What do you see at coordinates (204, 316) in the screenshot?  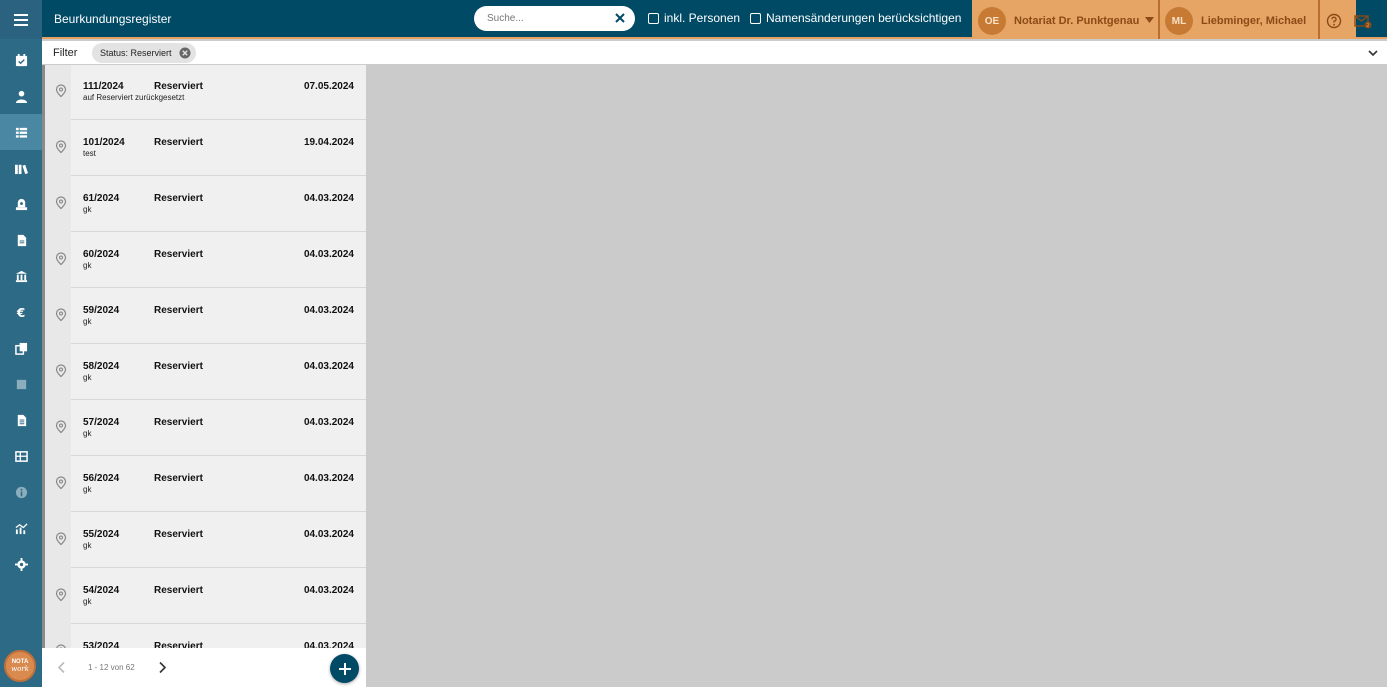 I see `list-item: 59/2024 Reserviert 04.03.2024 gk` at bounding box center [204, 316].